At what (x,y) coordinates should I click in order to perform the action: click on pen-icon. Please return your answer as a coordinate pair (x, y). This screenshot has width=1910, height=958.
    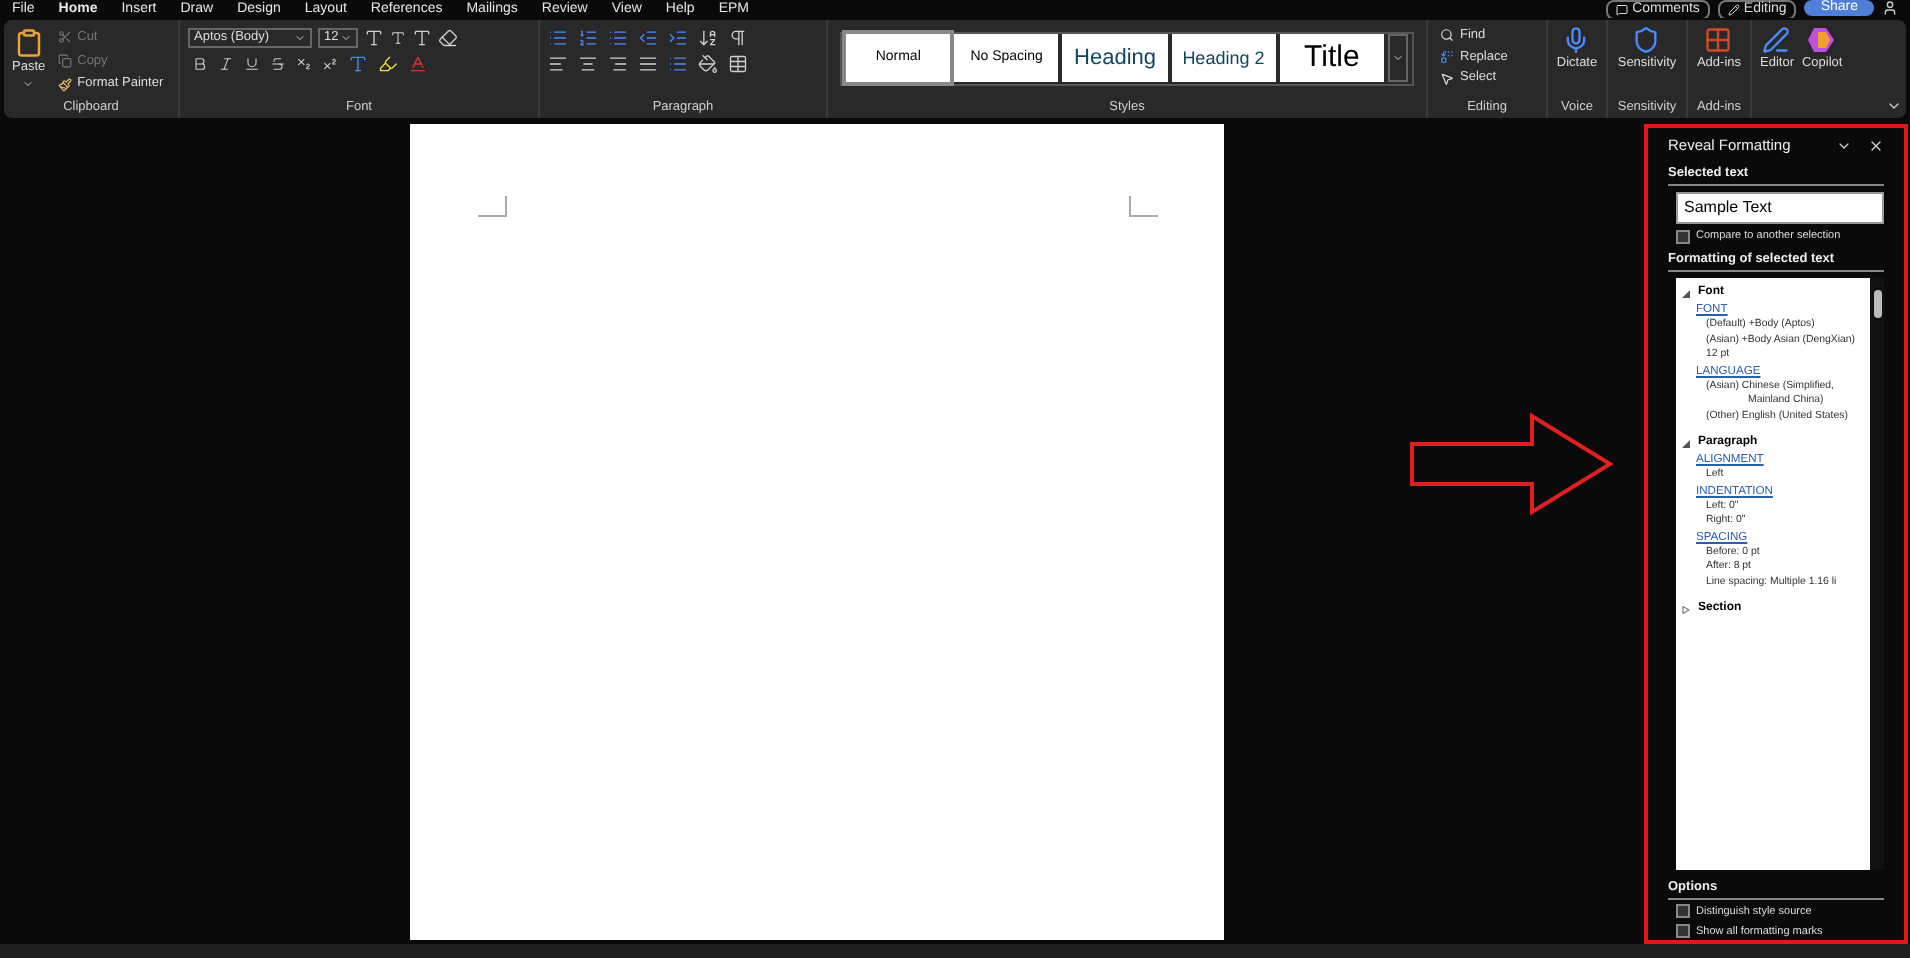
    Looking at the image, I should click on (1776, 39).